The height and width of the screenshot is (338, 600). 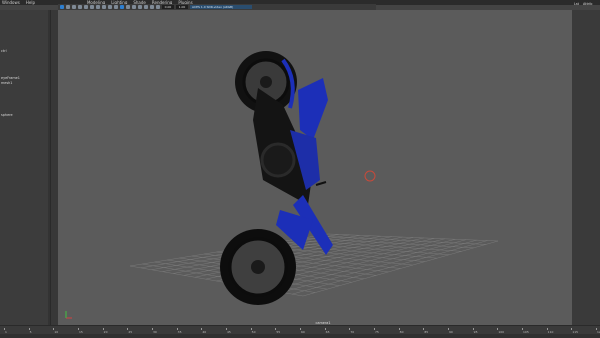 I want to click on camera-icon, so click(x=104, y=7).